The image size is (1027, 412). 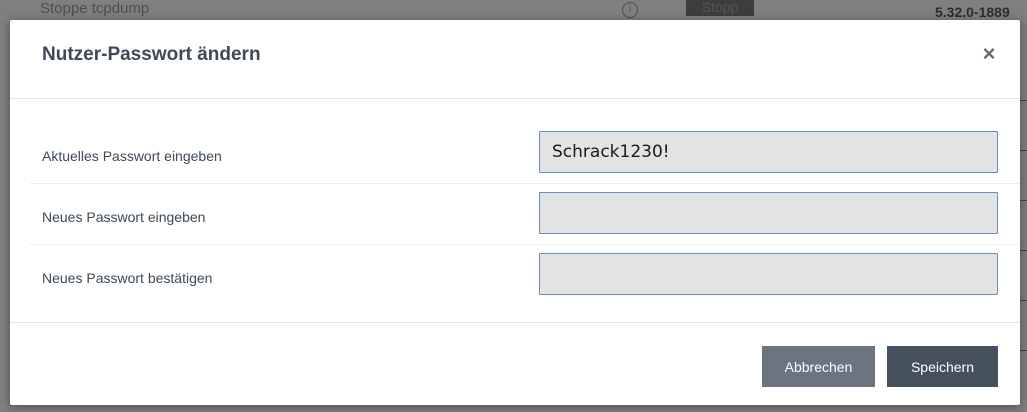 What do you see at coordinates (818, 366) in the screenshot?
I see `cancel-button: Abbrechen` at bounding box center [818, 366].